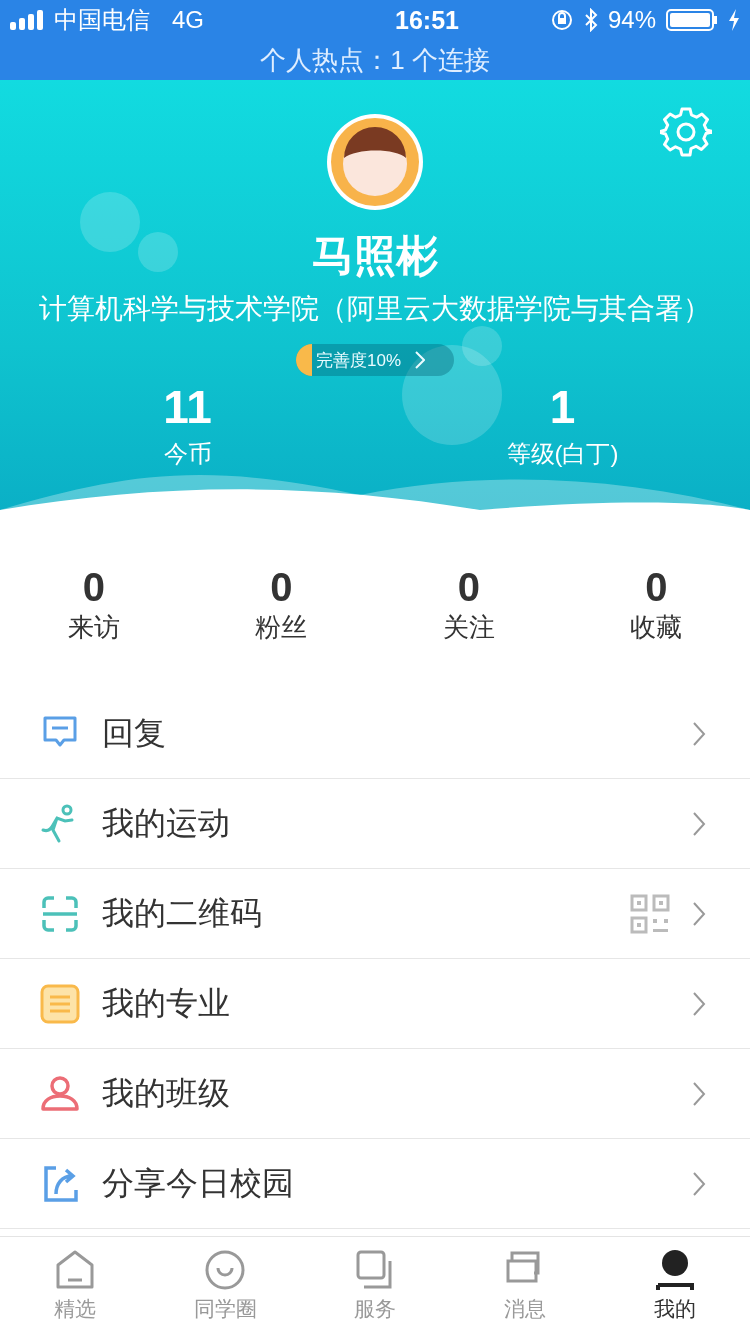  What do you see at coordinates (60, 1093) in the screenshot?
I see `person-icon` at bounding box center [60, 1093].